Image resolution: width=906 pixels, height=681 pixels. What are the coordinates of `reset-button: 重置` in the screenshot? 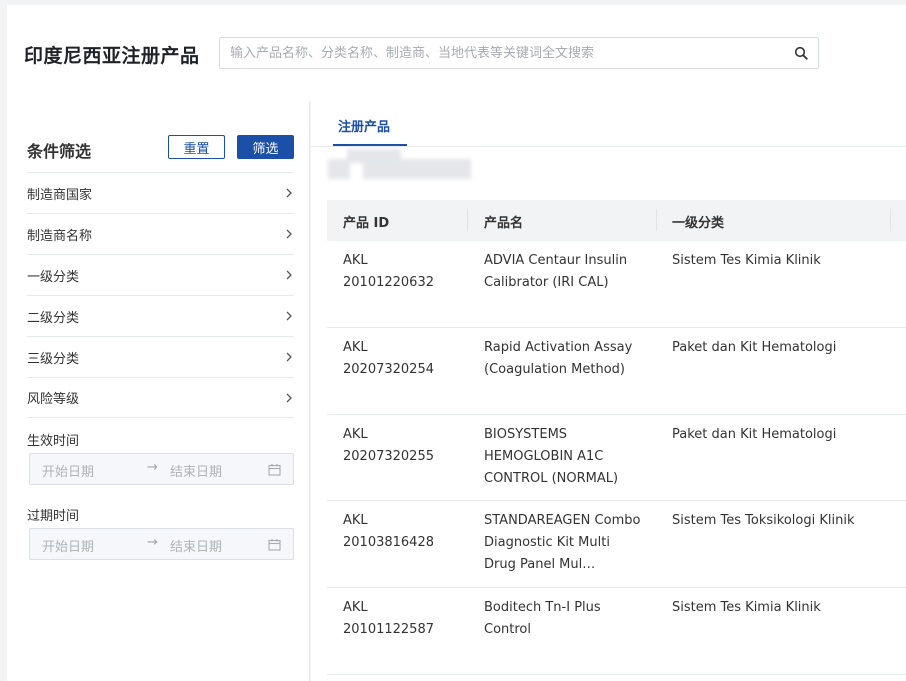 It's located at (196, 147).